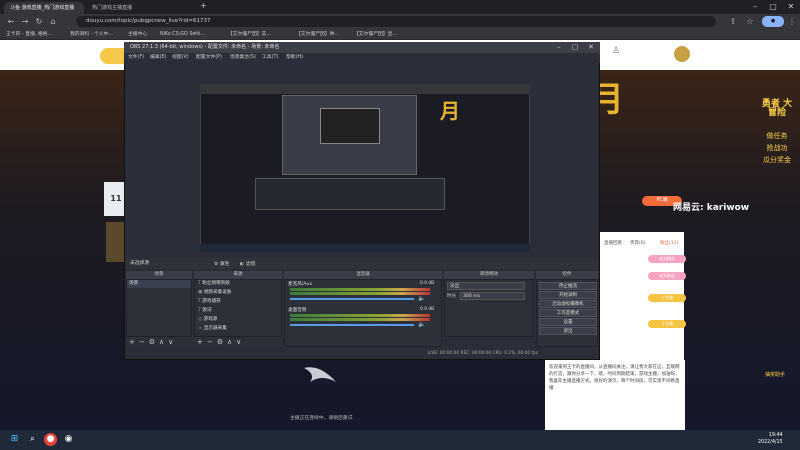 The height and width of the screenshot is (450, 800). Describe the element at coordinates (148, 21) in the screenshot. I see `url-text: douyu.com/topic/pubgpcnew_live?rid=61737` at that location.